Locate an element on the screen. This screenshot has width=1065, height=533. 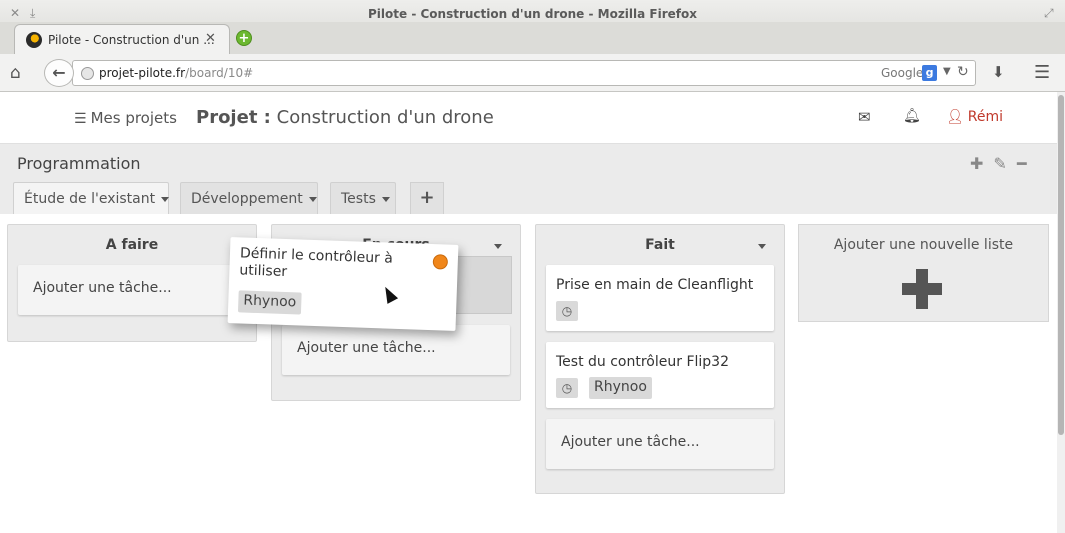
task-card: Prise en main de Cleanflight ◷ is located at coordinates (660, 298).